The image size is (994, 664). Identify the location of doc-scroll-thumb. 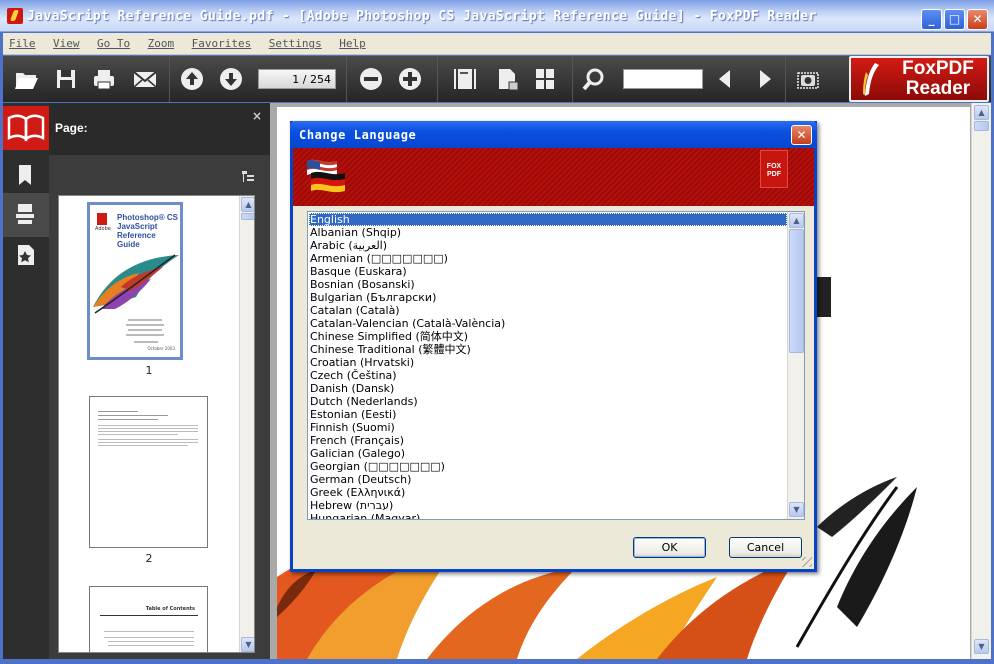
(981, 126).